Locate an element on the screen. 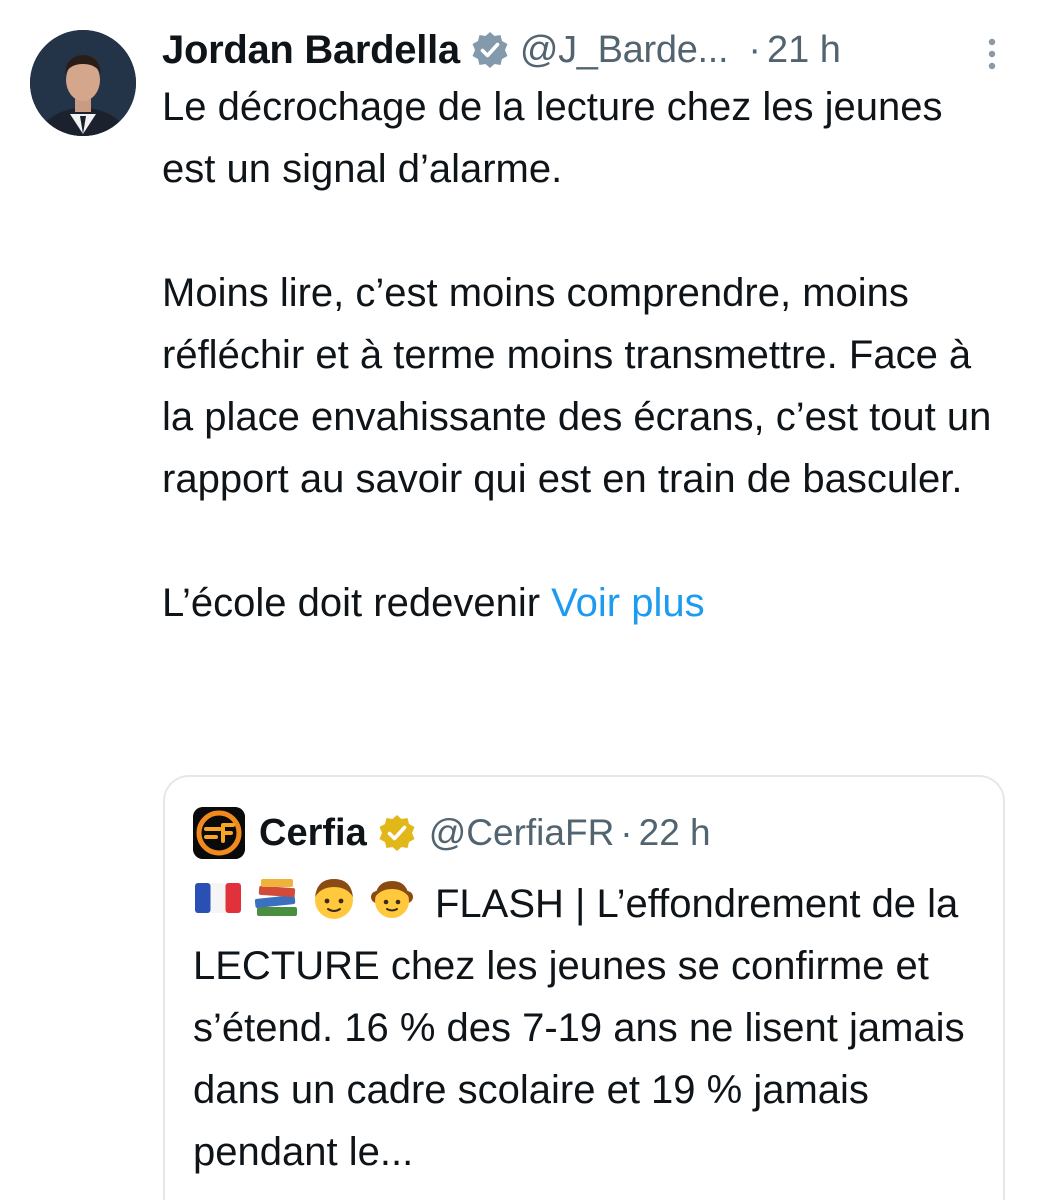  voir-plus-link: Voir plus is located at coordinates (627, 603).